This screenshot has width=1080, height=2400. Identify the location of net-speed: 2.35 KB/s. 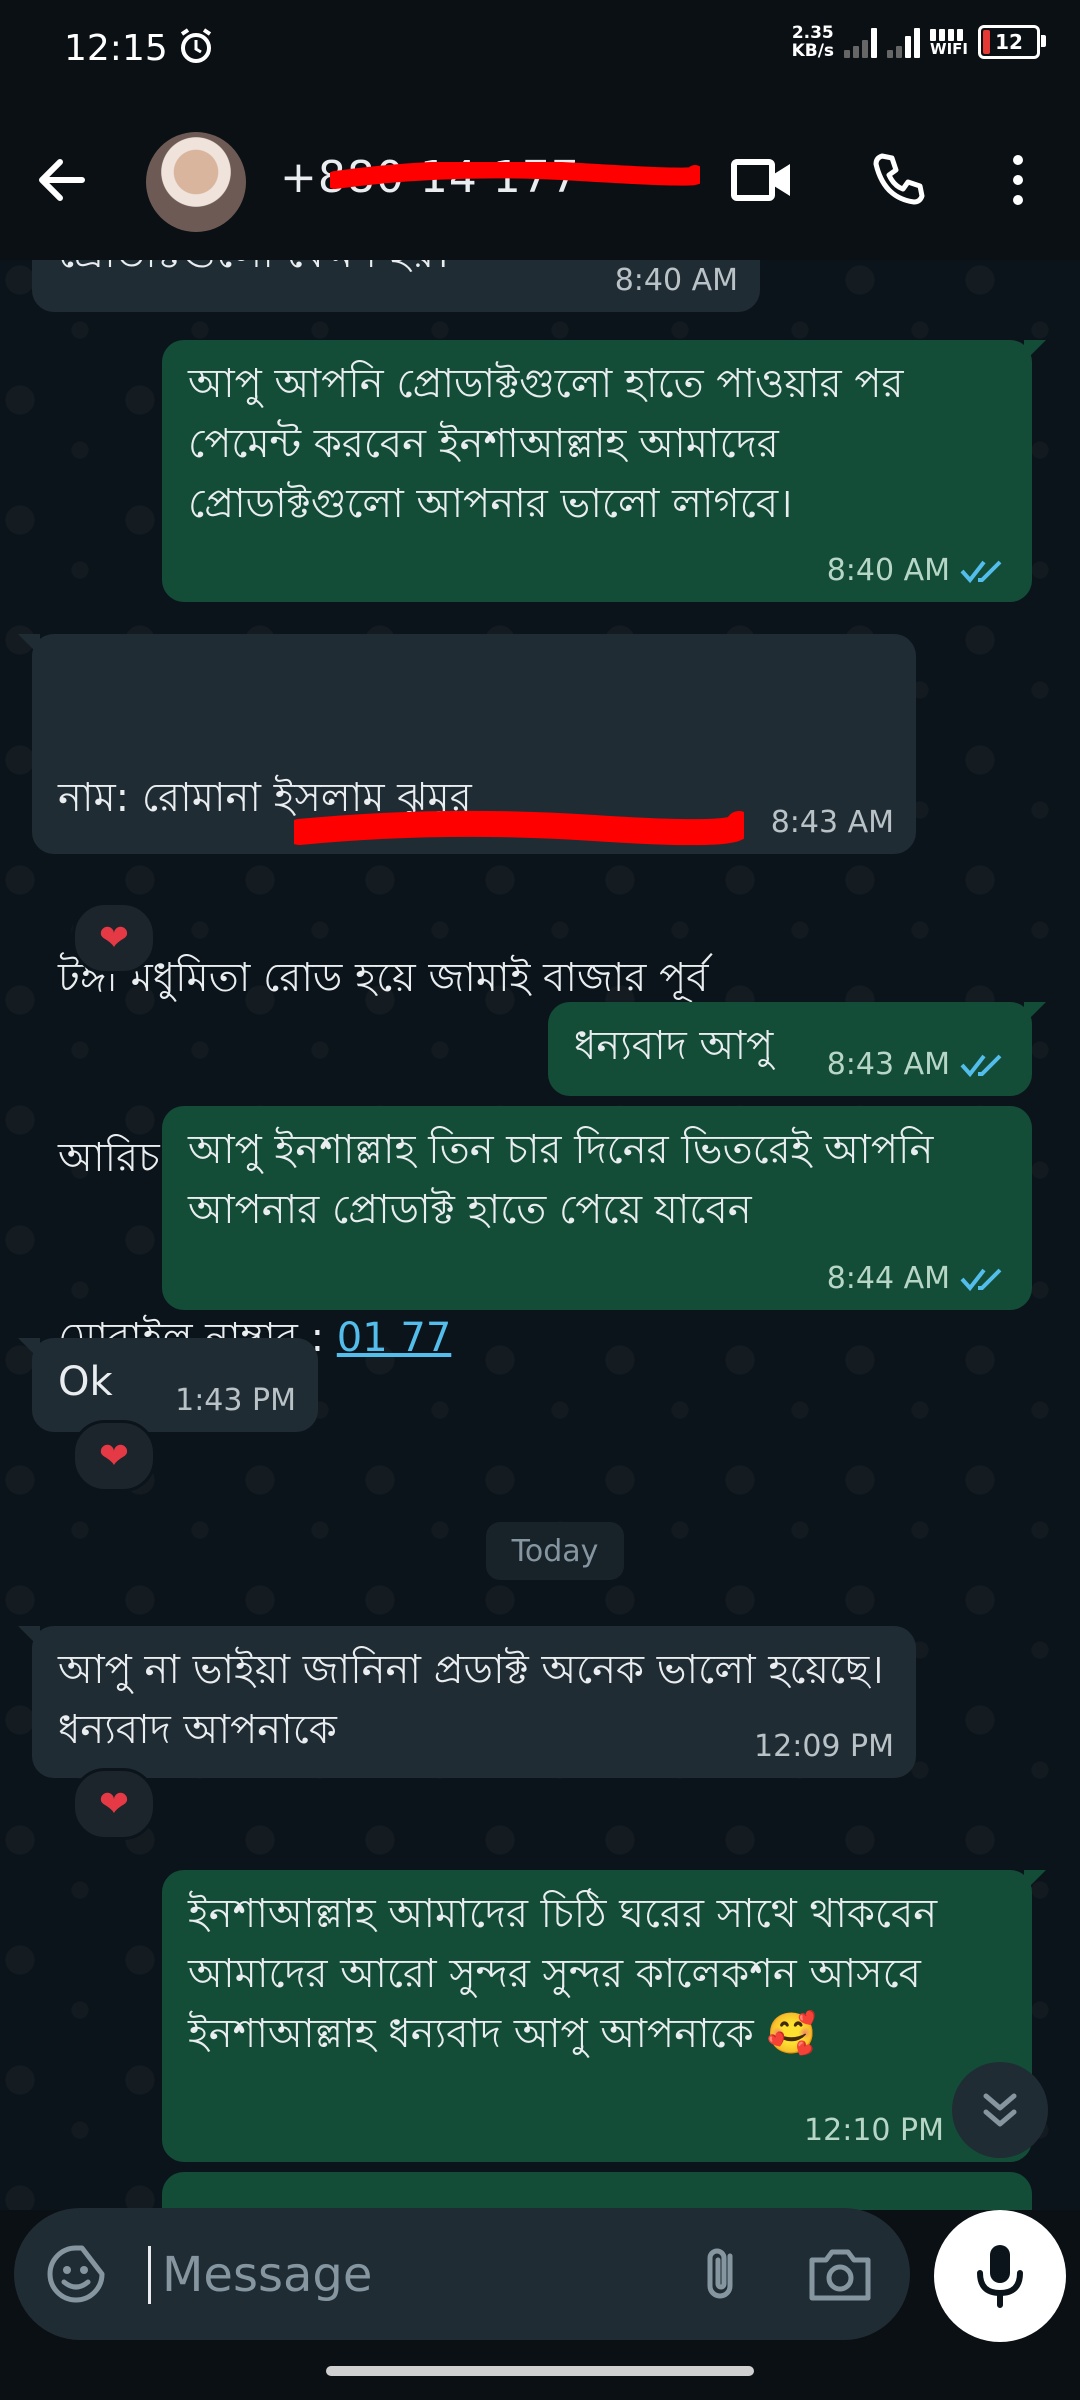
(813, 42).